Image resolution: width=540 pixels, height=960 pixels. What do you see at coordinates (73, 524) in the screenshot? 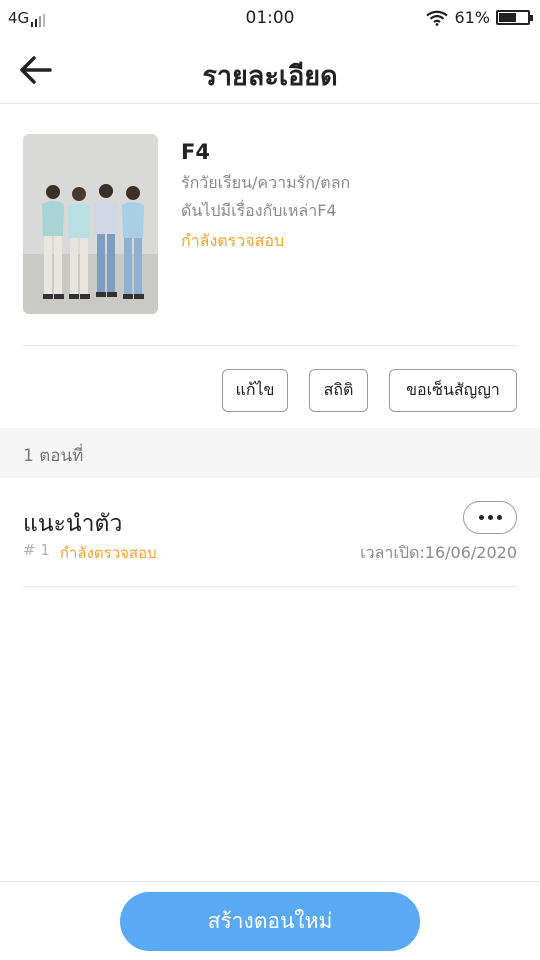
I see `episode-title: แนะนำตัว` at bounding box center [73, 524].